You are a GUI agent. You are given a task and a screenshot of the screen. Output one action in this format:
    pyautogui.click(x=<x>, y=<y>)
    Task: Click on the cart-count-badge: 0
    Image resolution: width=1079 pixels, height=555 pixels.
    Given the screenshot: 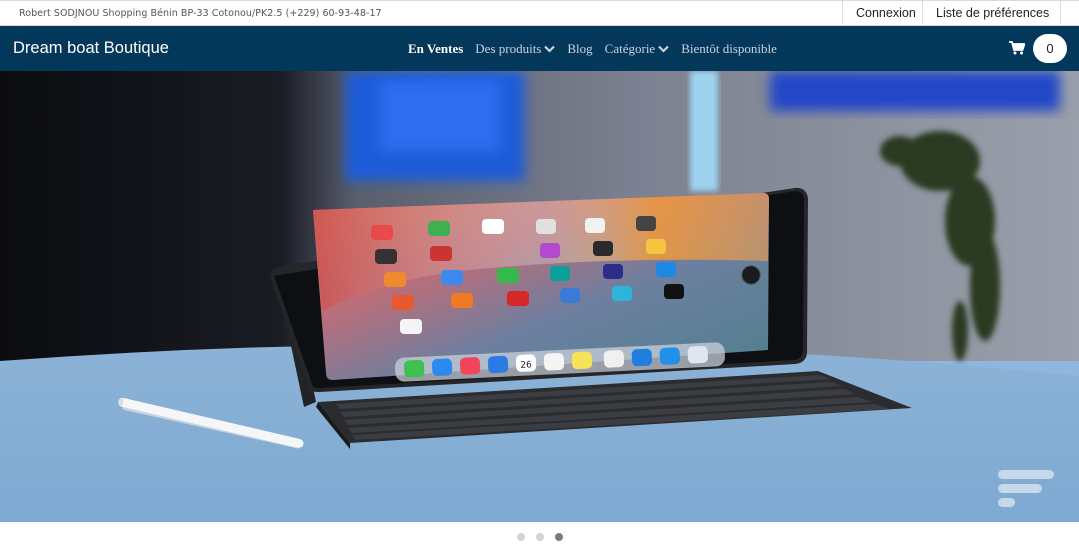 What is the action you would take?
    pyautogui.click(x=1050, y=48)
    